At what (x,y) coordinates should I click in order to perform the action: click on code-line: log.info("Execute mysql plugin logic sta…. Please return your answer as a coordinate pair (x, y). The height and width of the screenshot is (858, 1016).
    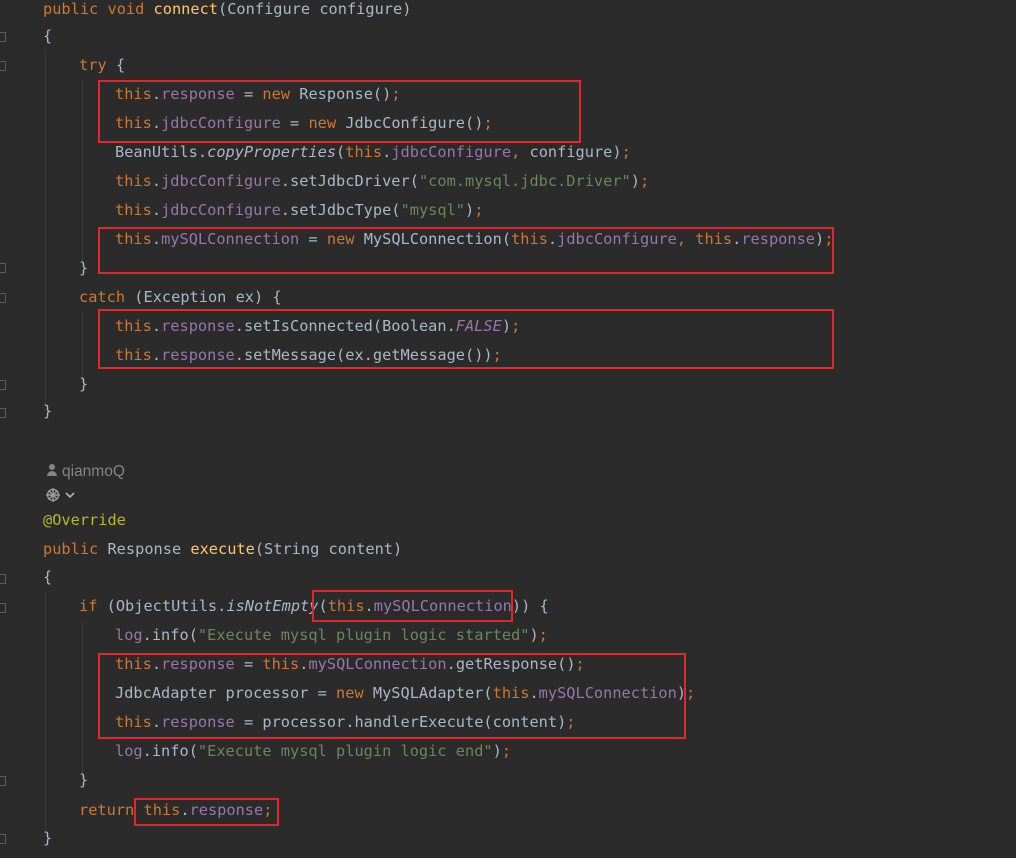
    Looking at the image, I should click on (331, 635).